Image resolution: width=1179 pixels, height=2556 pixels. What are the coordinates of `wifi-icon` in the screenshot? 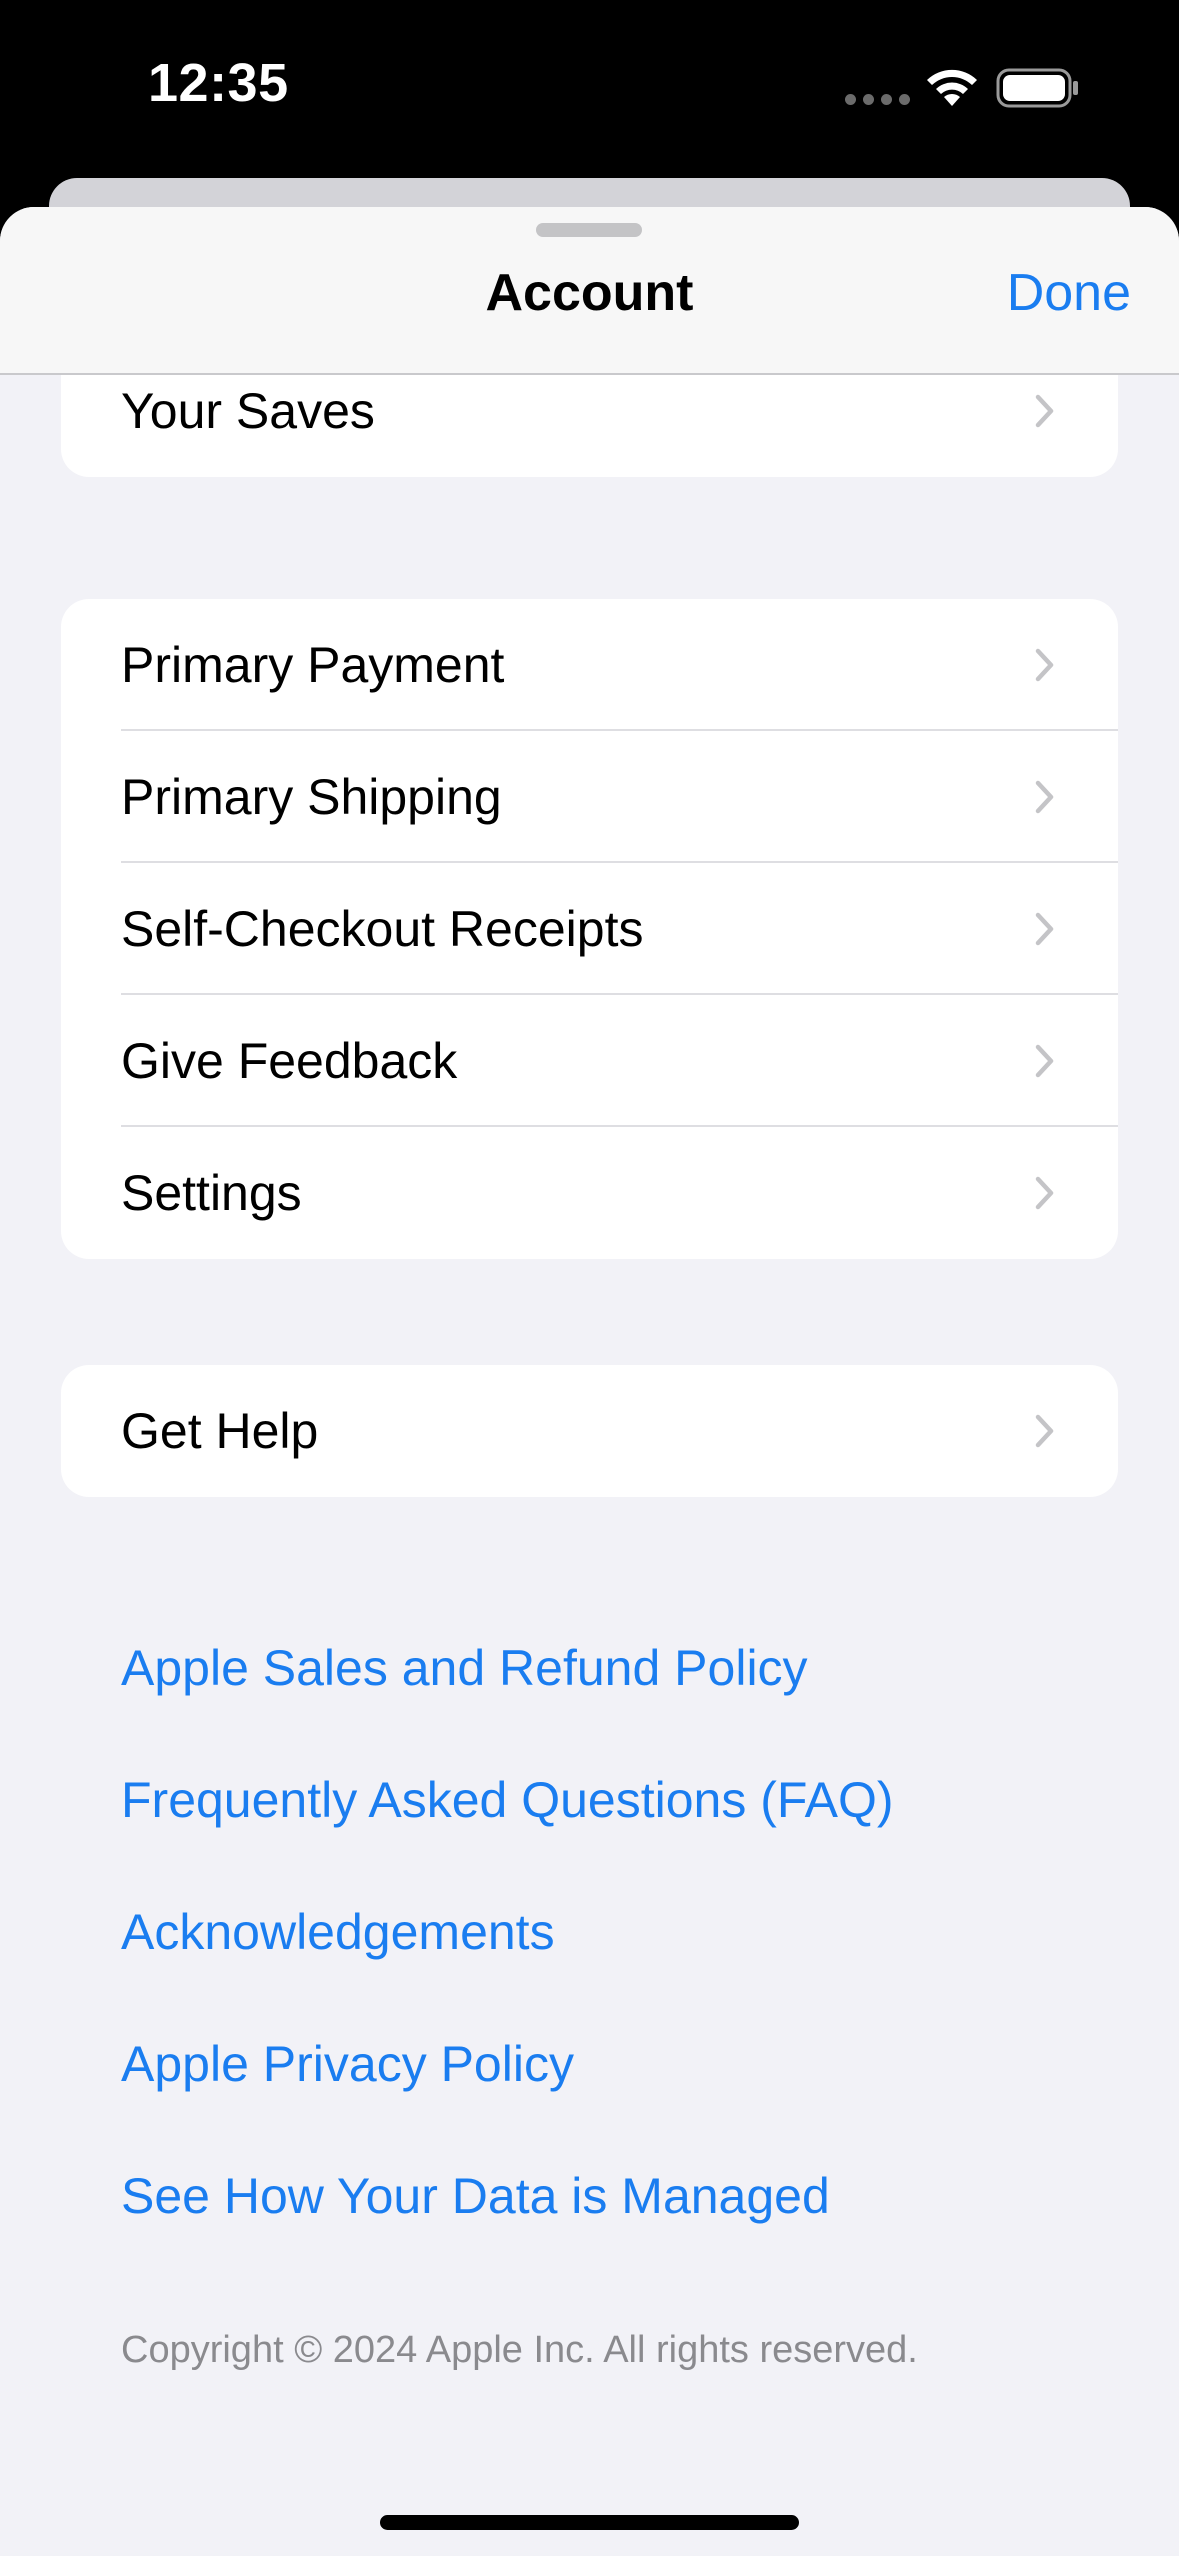 It's located at (952, 87).